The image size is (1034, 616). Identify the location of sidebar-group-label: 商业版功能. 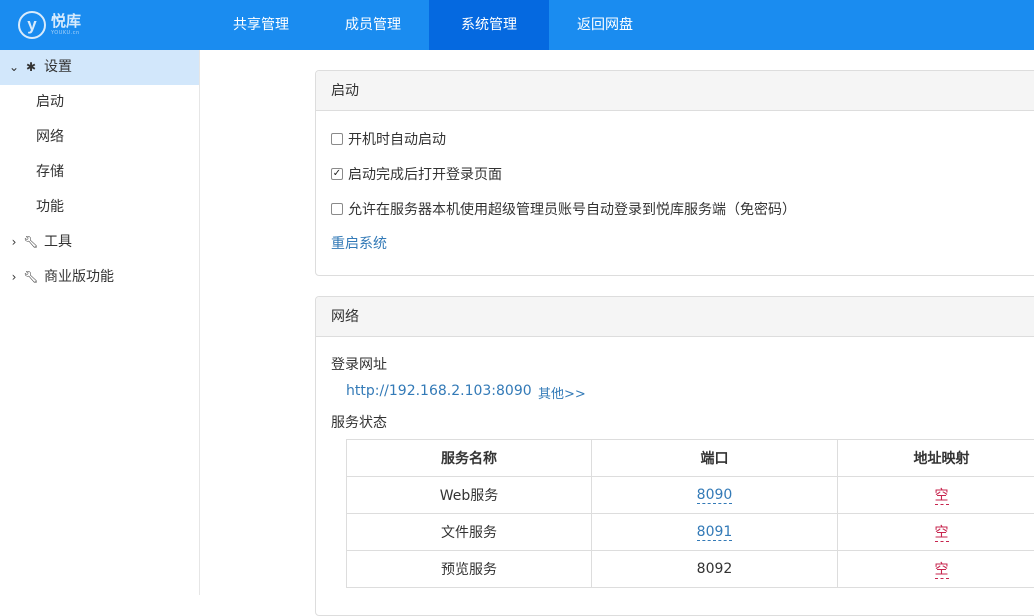
(79, 277).